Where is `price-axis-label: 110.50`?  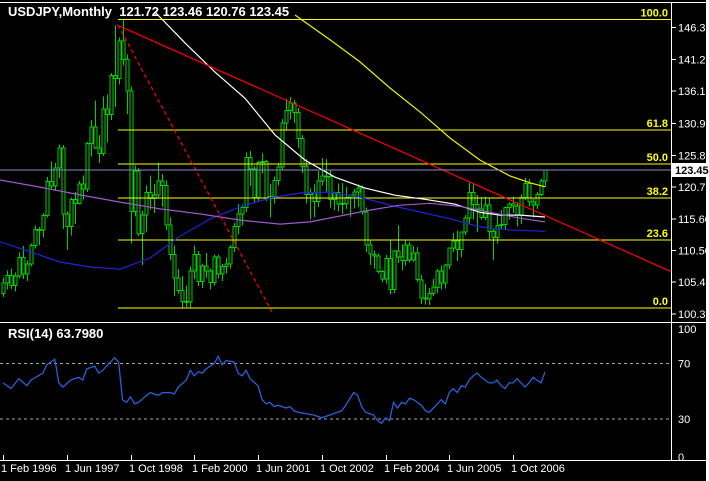
price-axis-label: 110.50 is located at coordinates (693, 252).